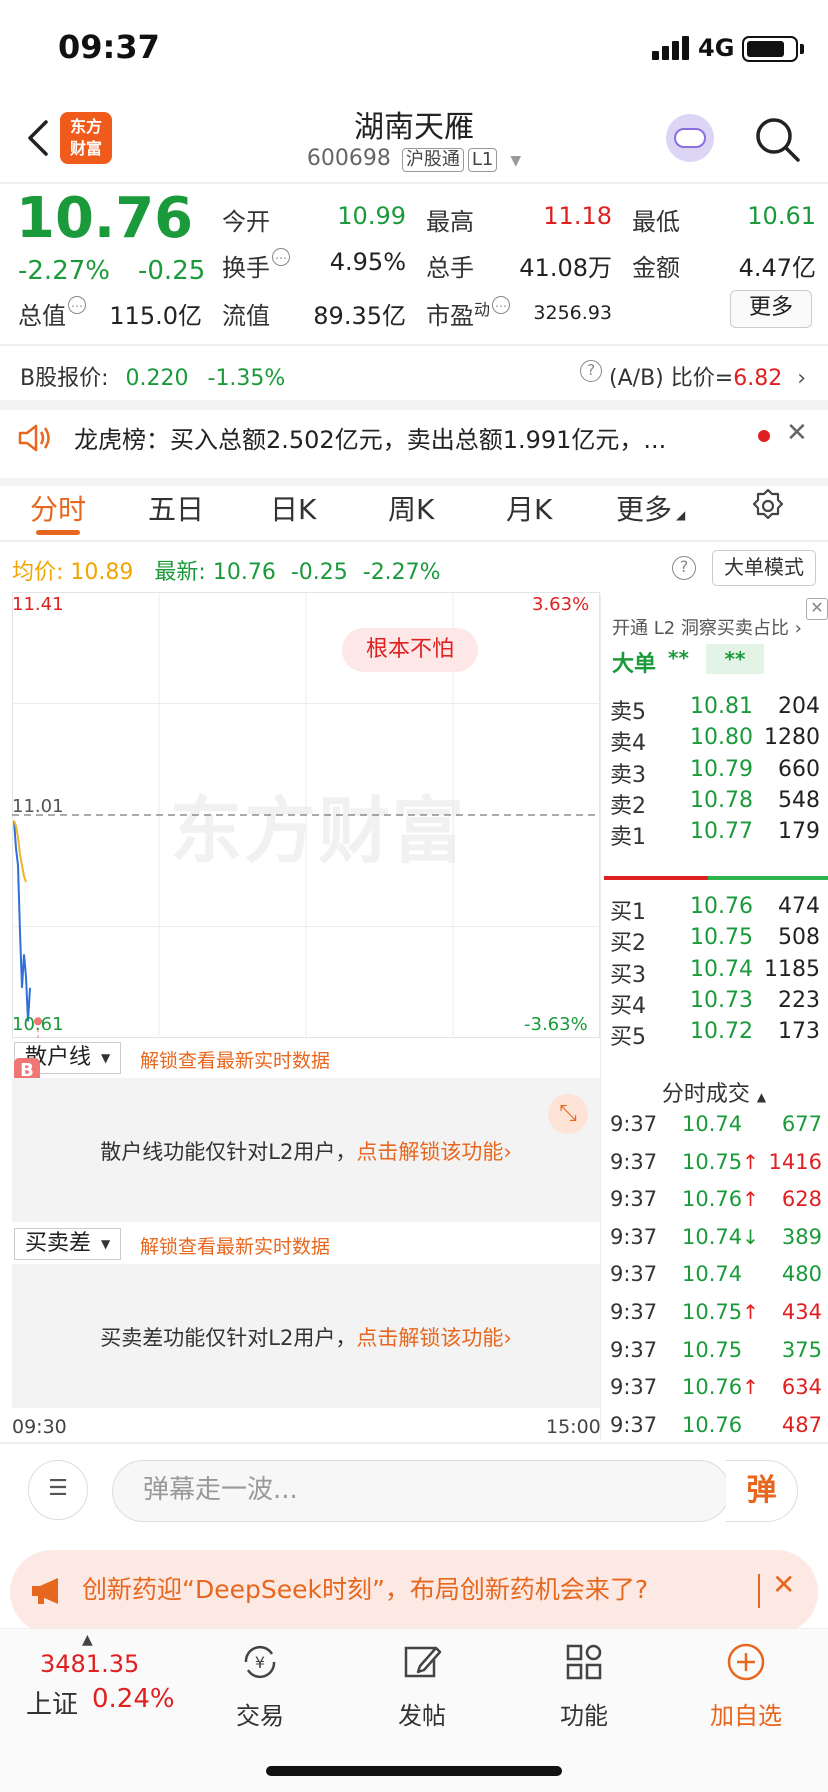  What do you see at coordinates (628, 1006) in the screenshot?
I see `bids-level-label: 买4` at bounding box center [628, 1006].